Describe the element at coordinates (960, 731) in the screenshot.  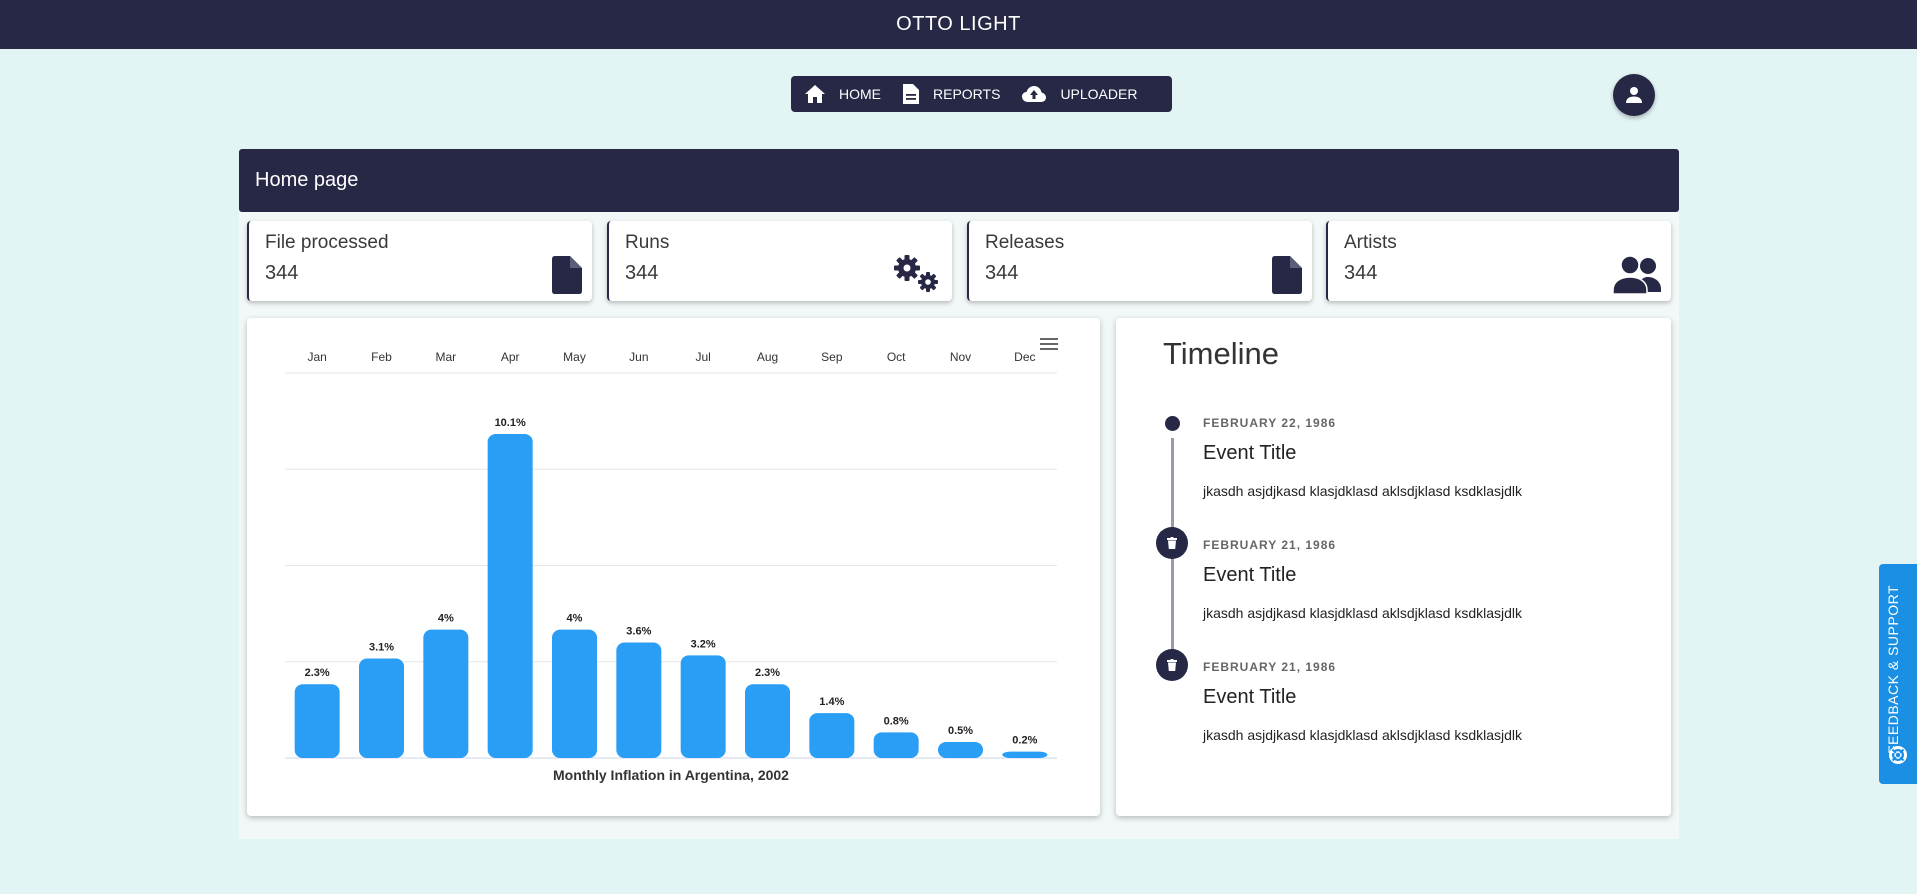
I see `chart-data-label: 0.5%` at that location.